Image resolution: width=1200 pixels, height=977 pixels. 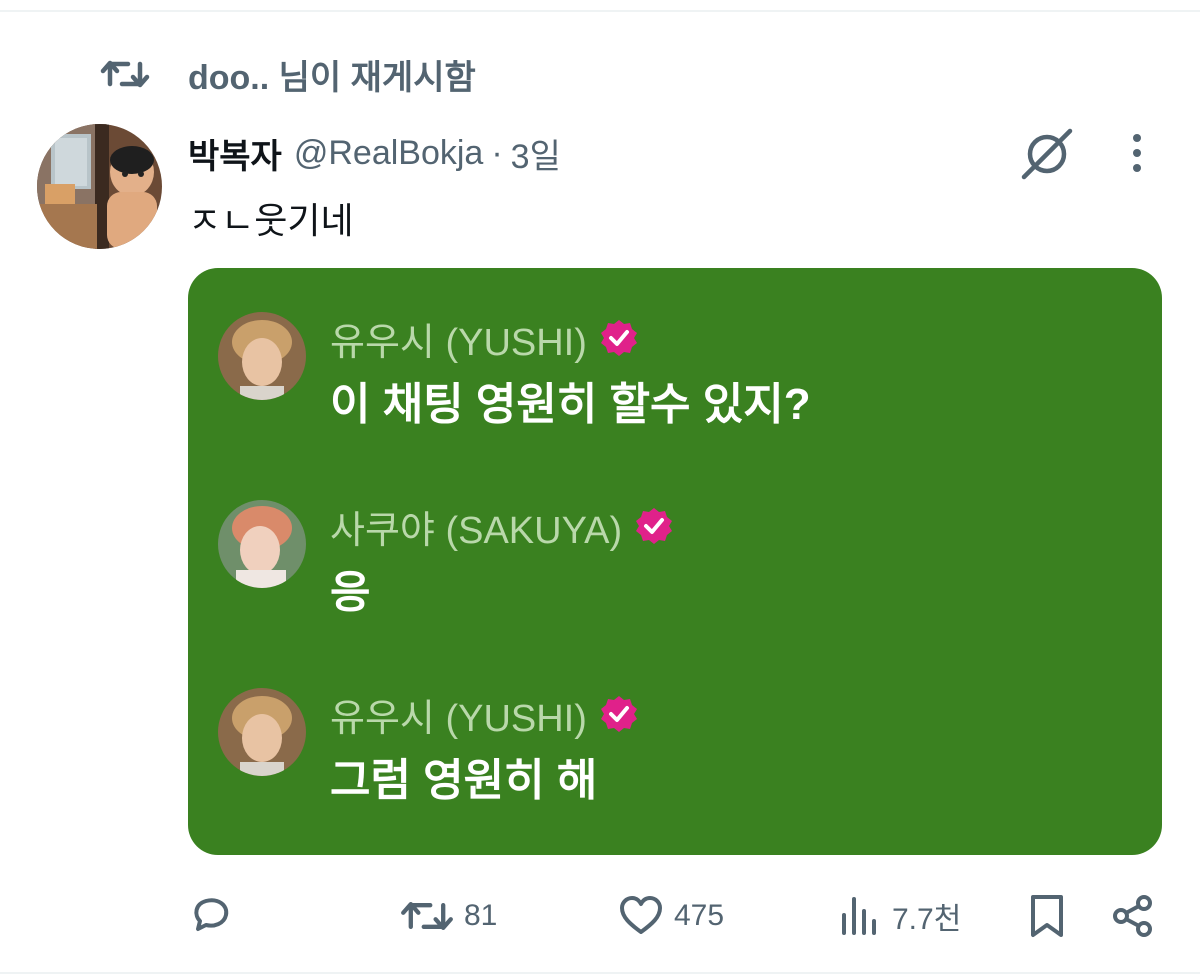 I want to click on message-text: 이 채팅 영원히 할수 있지?, so click(x=570, y=404).